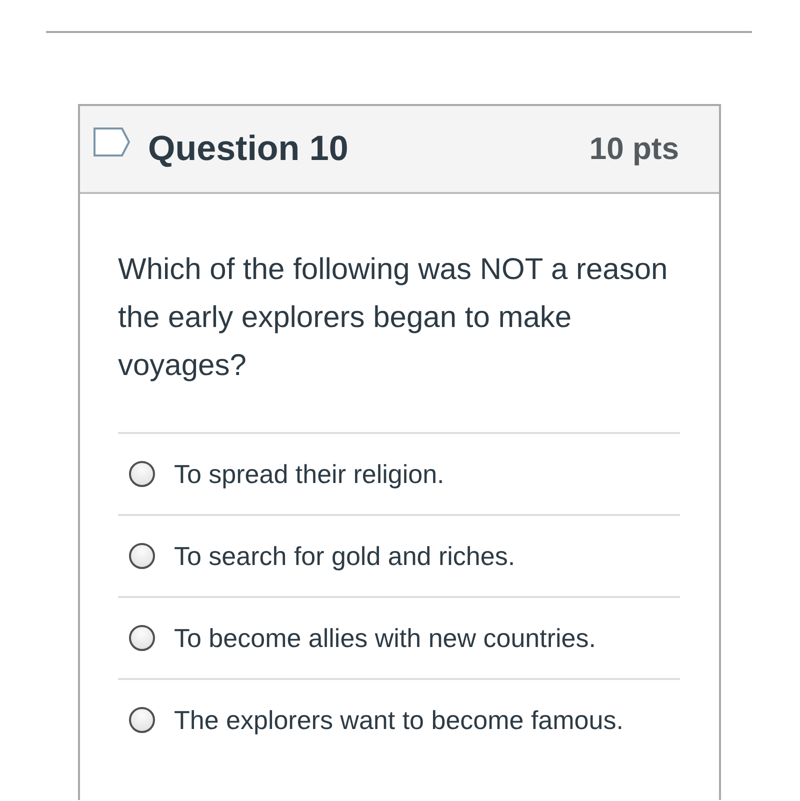 Image resolution: width=800 pixels, height=801 pixels. I want to click on answer-option: The explorers want to become famous., so click(399, 719).